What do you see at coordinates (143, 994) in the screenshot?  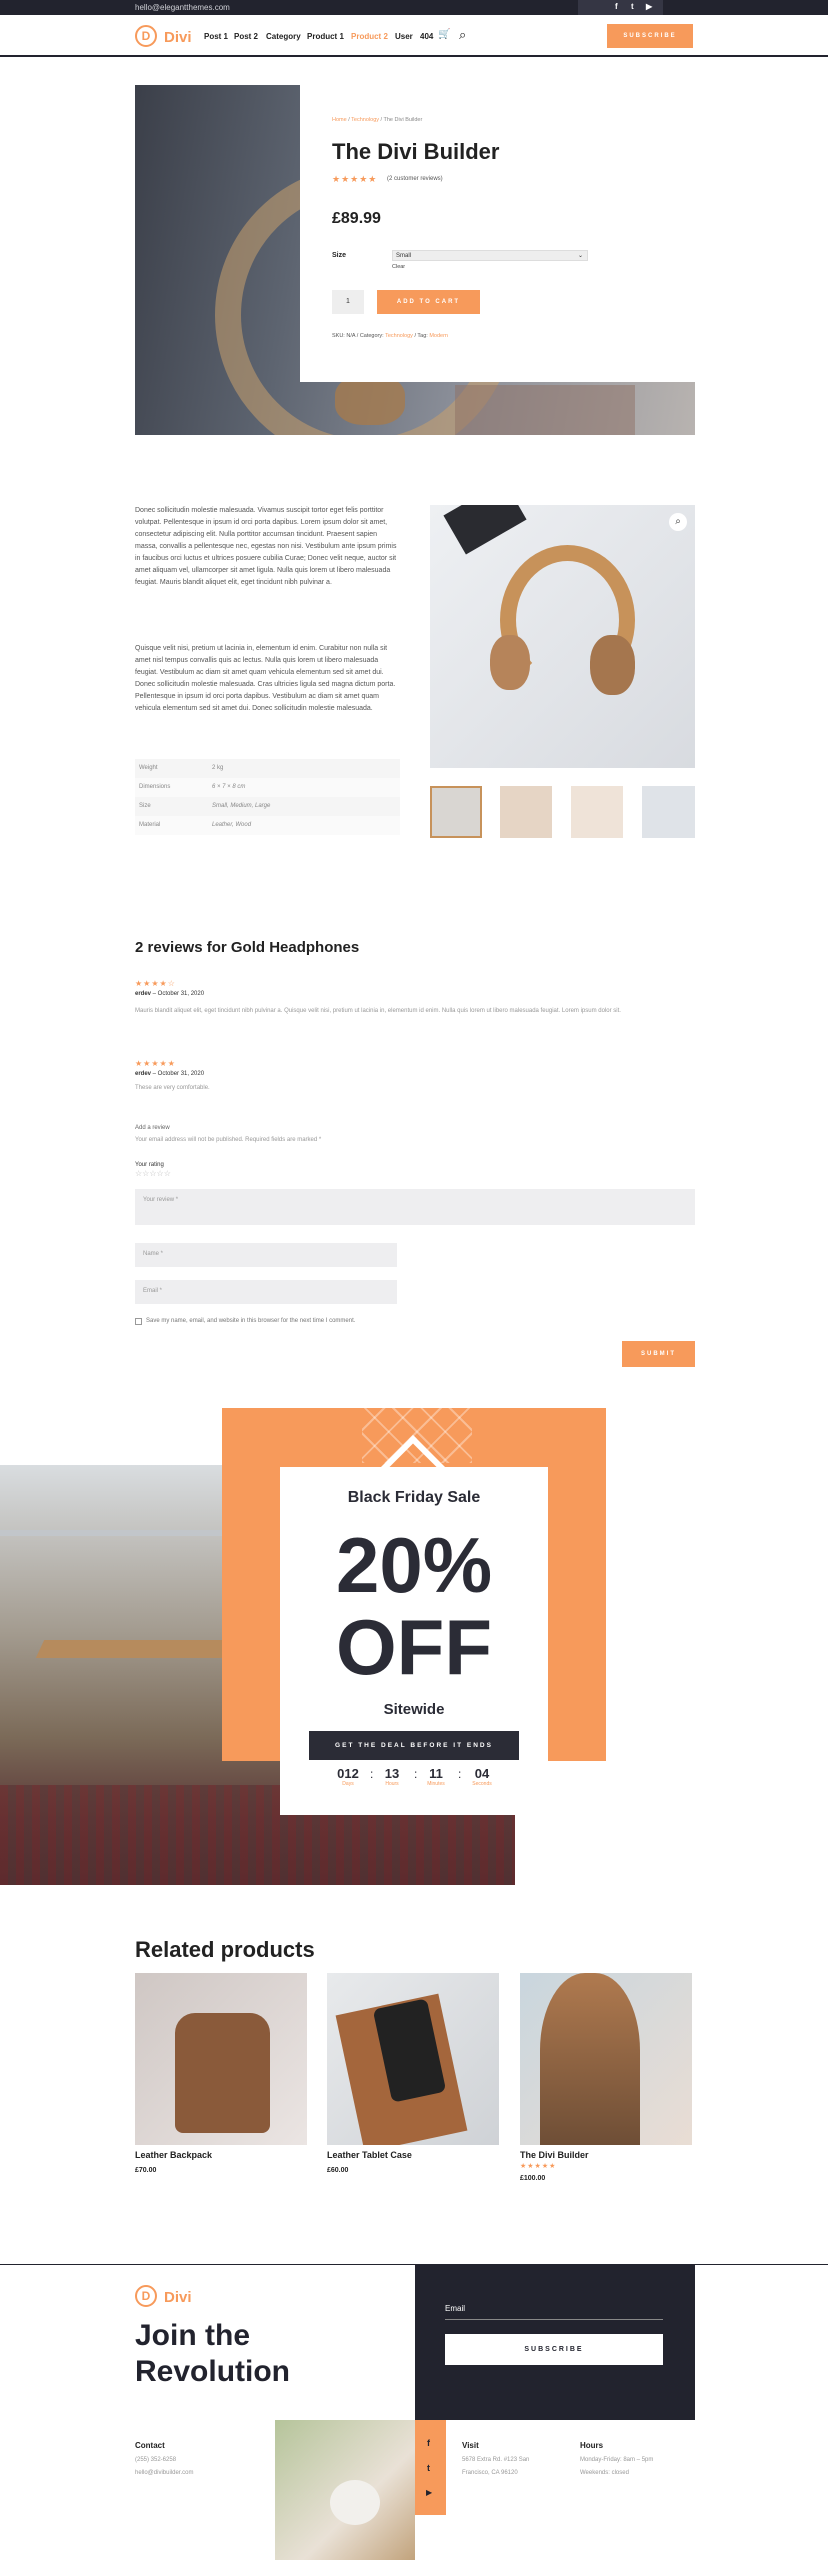 I see `review-author: erdev` at bounding box center [143, 994].